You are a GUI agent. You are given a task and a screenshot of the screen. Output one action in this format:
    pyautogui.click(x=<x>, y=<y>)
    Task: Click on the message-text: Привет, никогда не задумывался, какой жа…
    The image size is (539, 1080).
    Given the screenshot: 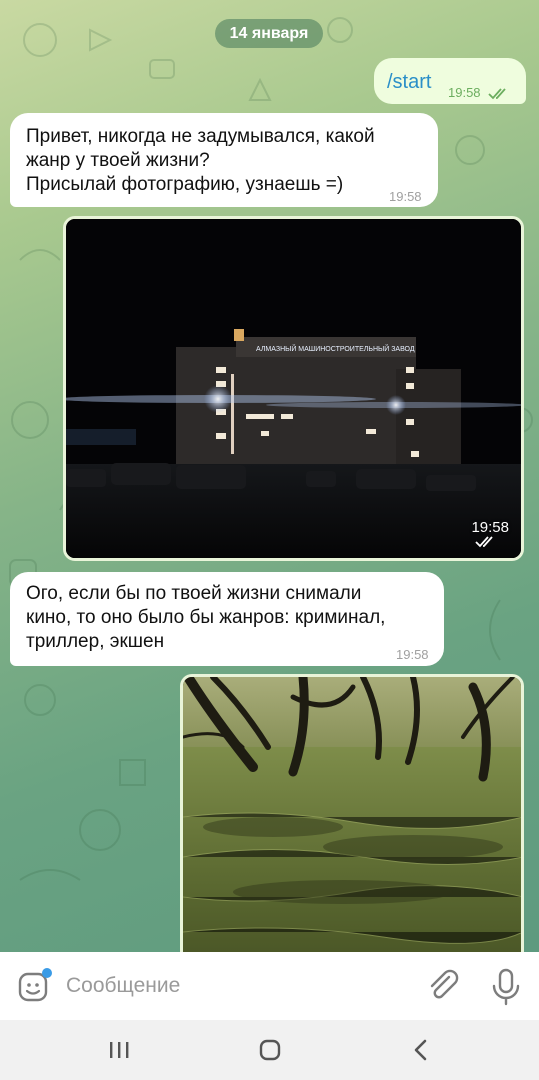 What is the action you would take?
    pyautogui.click(x=226, y=161)
    